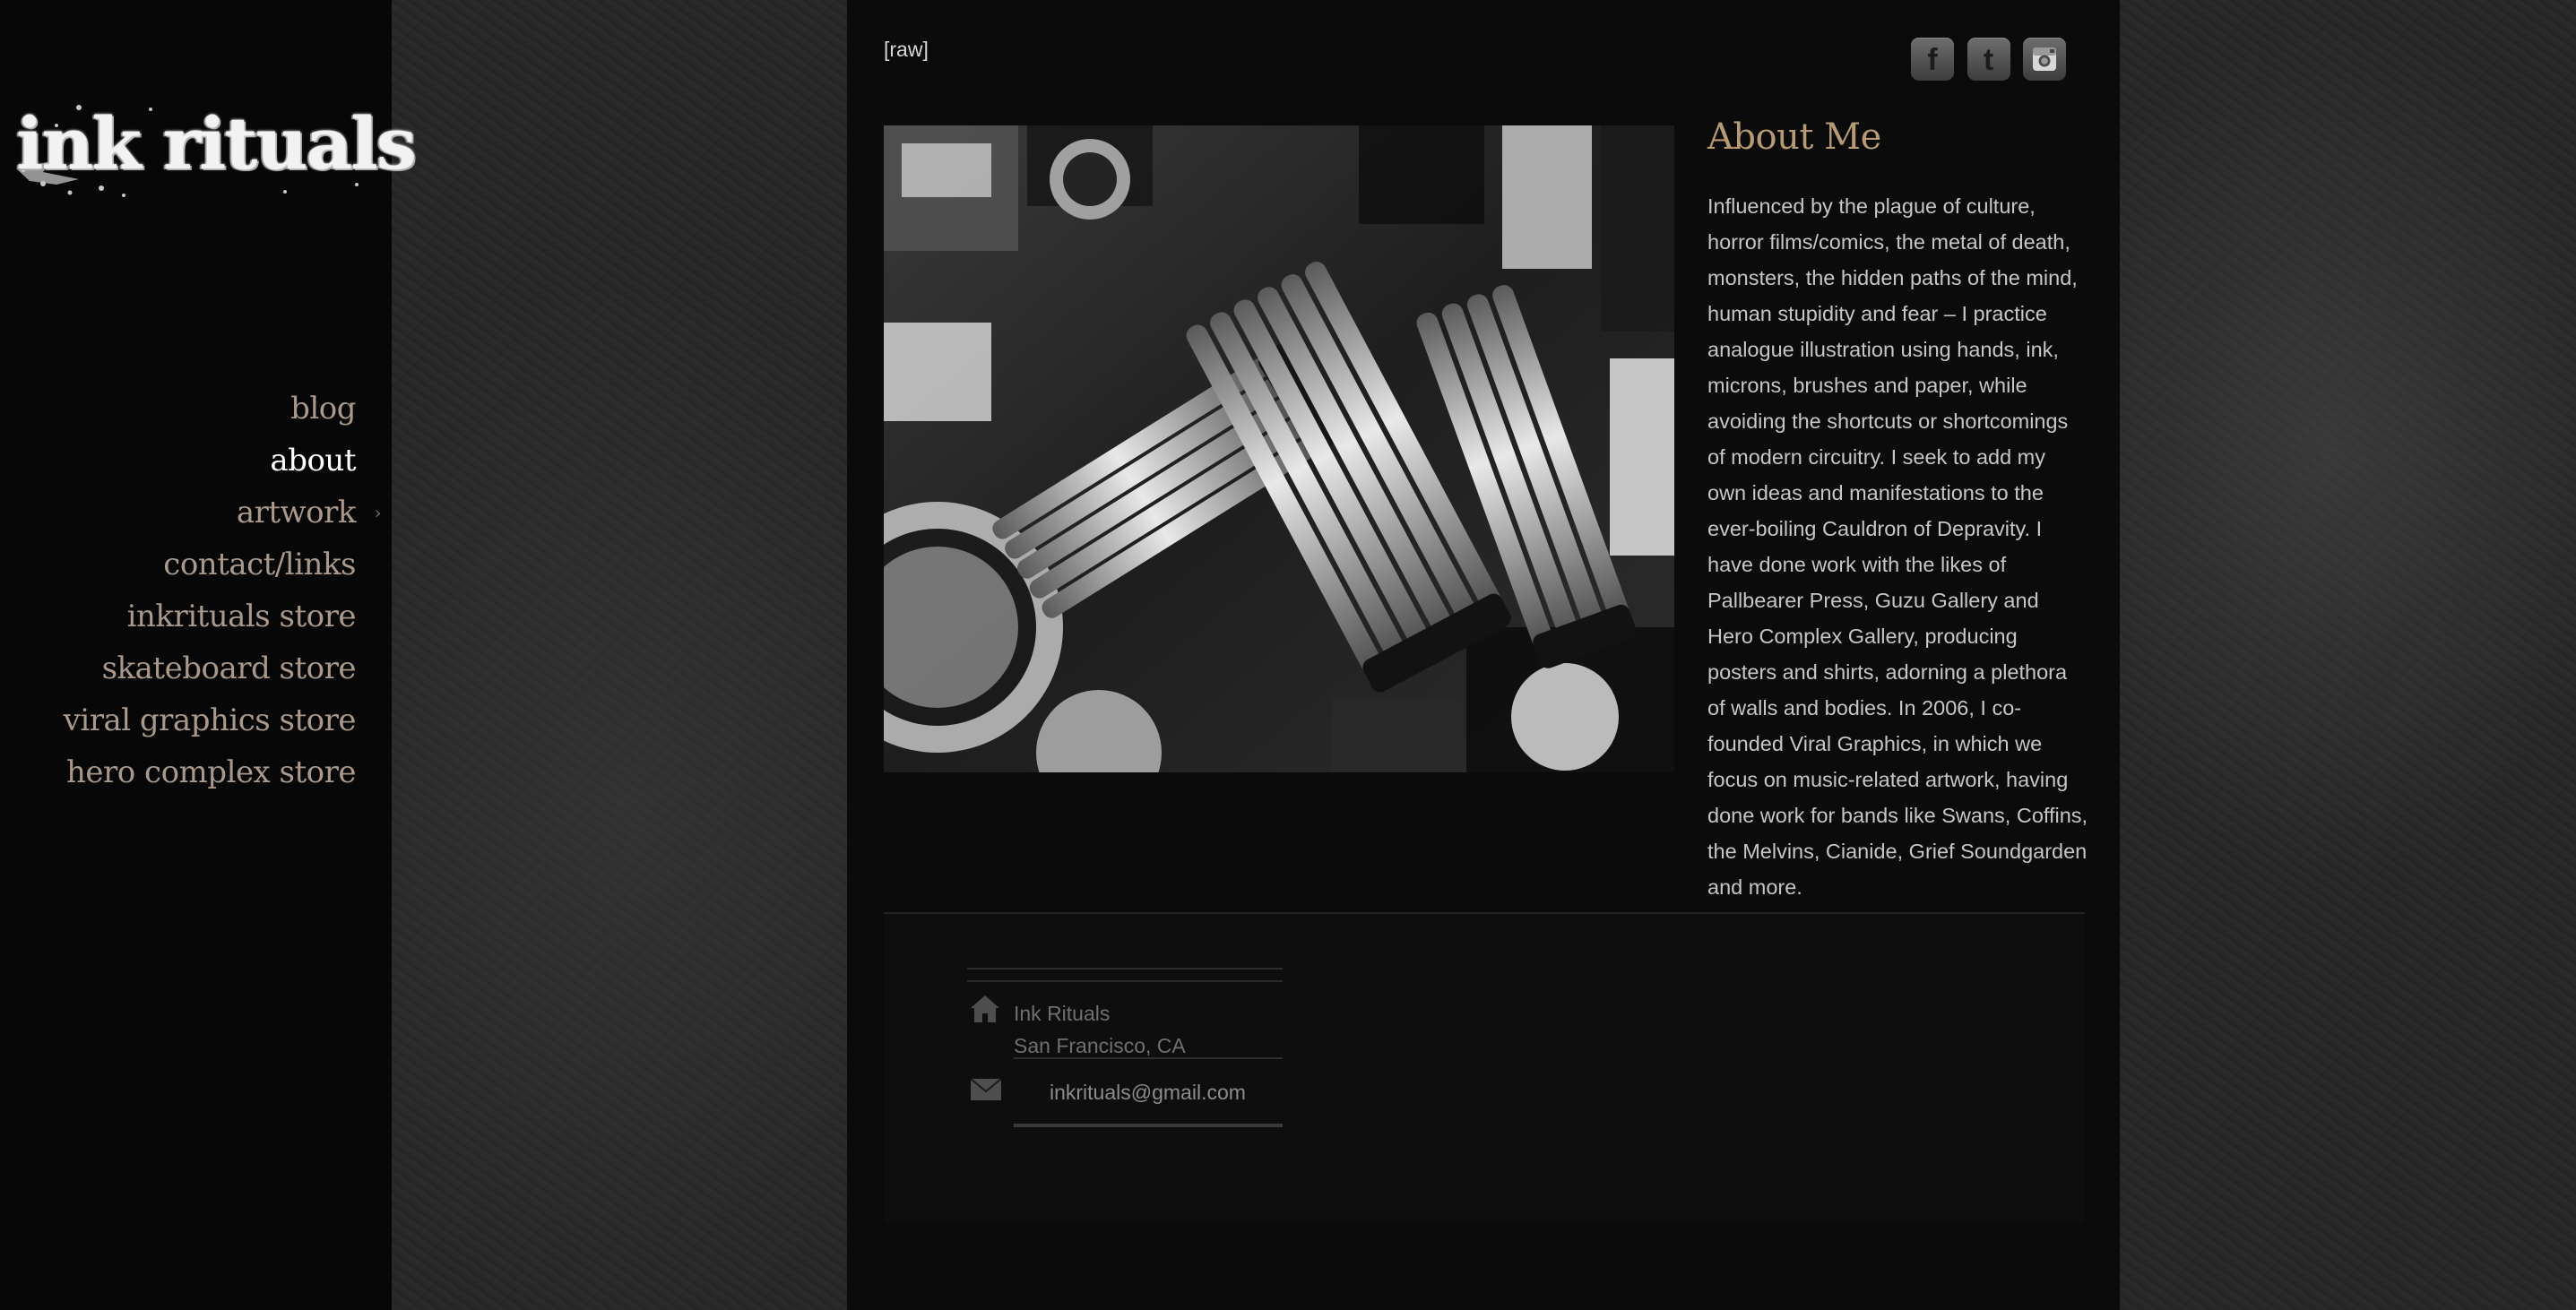 The image size is (2576, 1310). I want to click on nav-item-inkrituals-store: inkrituals store, so click(186, 616).